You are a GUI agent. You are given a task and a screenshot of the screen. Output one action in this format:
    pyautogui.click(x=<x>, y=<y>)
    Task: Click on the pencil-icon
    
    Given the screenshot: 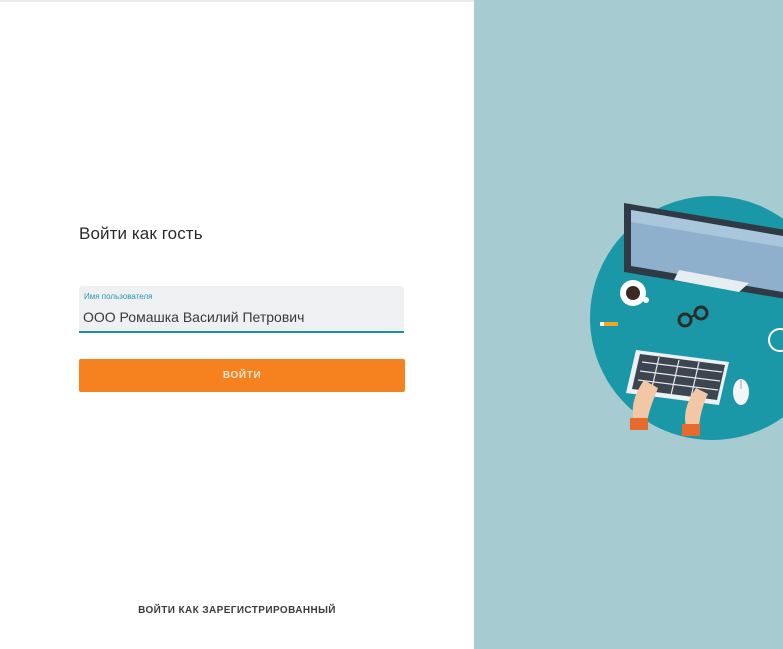 What is the action you would take?
    pyautogui.click(x=609, y=324)
    